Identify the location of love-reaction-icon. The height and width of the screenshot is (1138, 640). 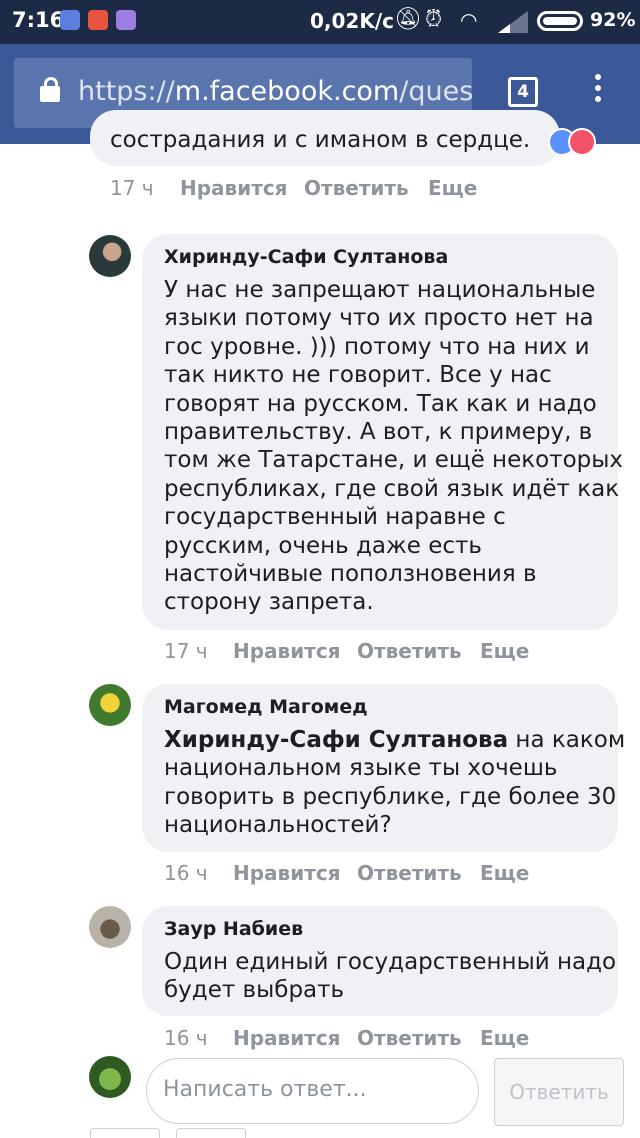
(582, 142).